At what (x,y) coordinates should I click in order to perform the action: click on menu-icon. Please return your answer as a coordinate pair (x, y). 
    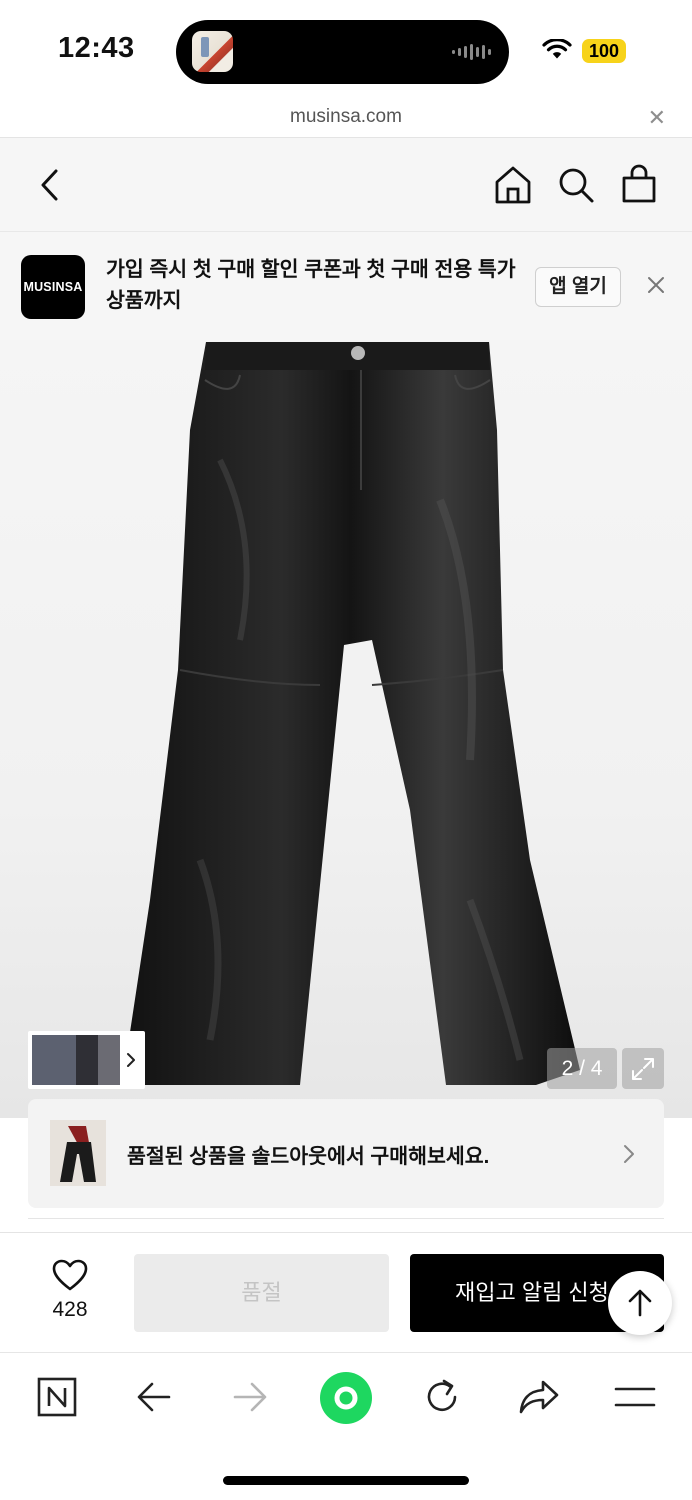
    Looking at the image, I should click on (635, 1397).